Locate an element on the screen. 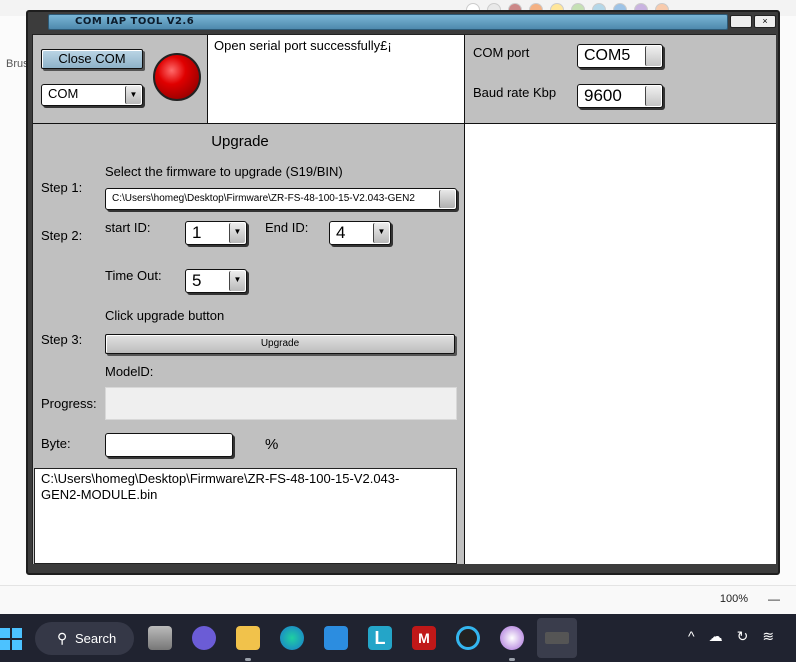 The image size is (796, 662). step3-label: Step 3: is located at coordinates (62, 339).